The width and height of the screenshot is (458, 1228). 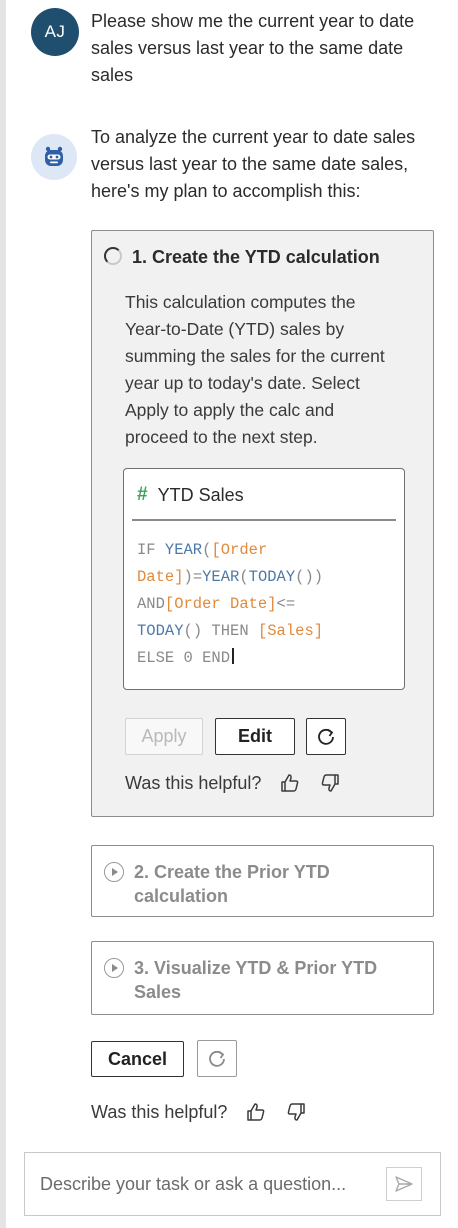 What do you see at coordinates (256, 257) in the screenshot?
I see `step-1-title: 1. Create the YTD calculation` at bounding box center [256, 257].